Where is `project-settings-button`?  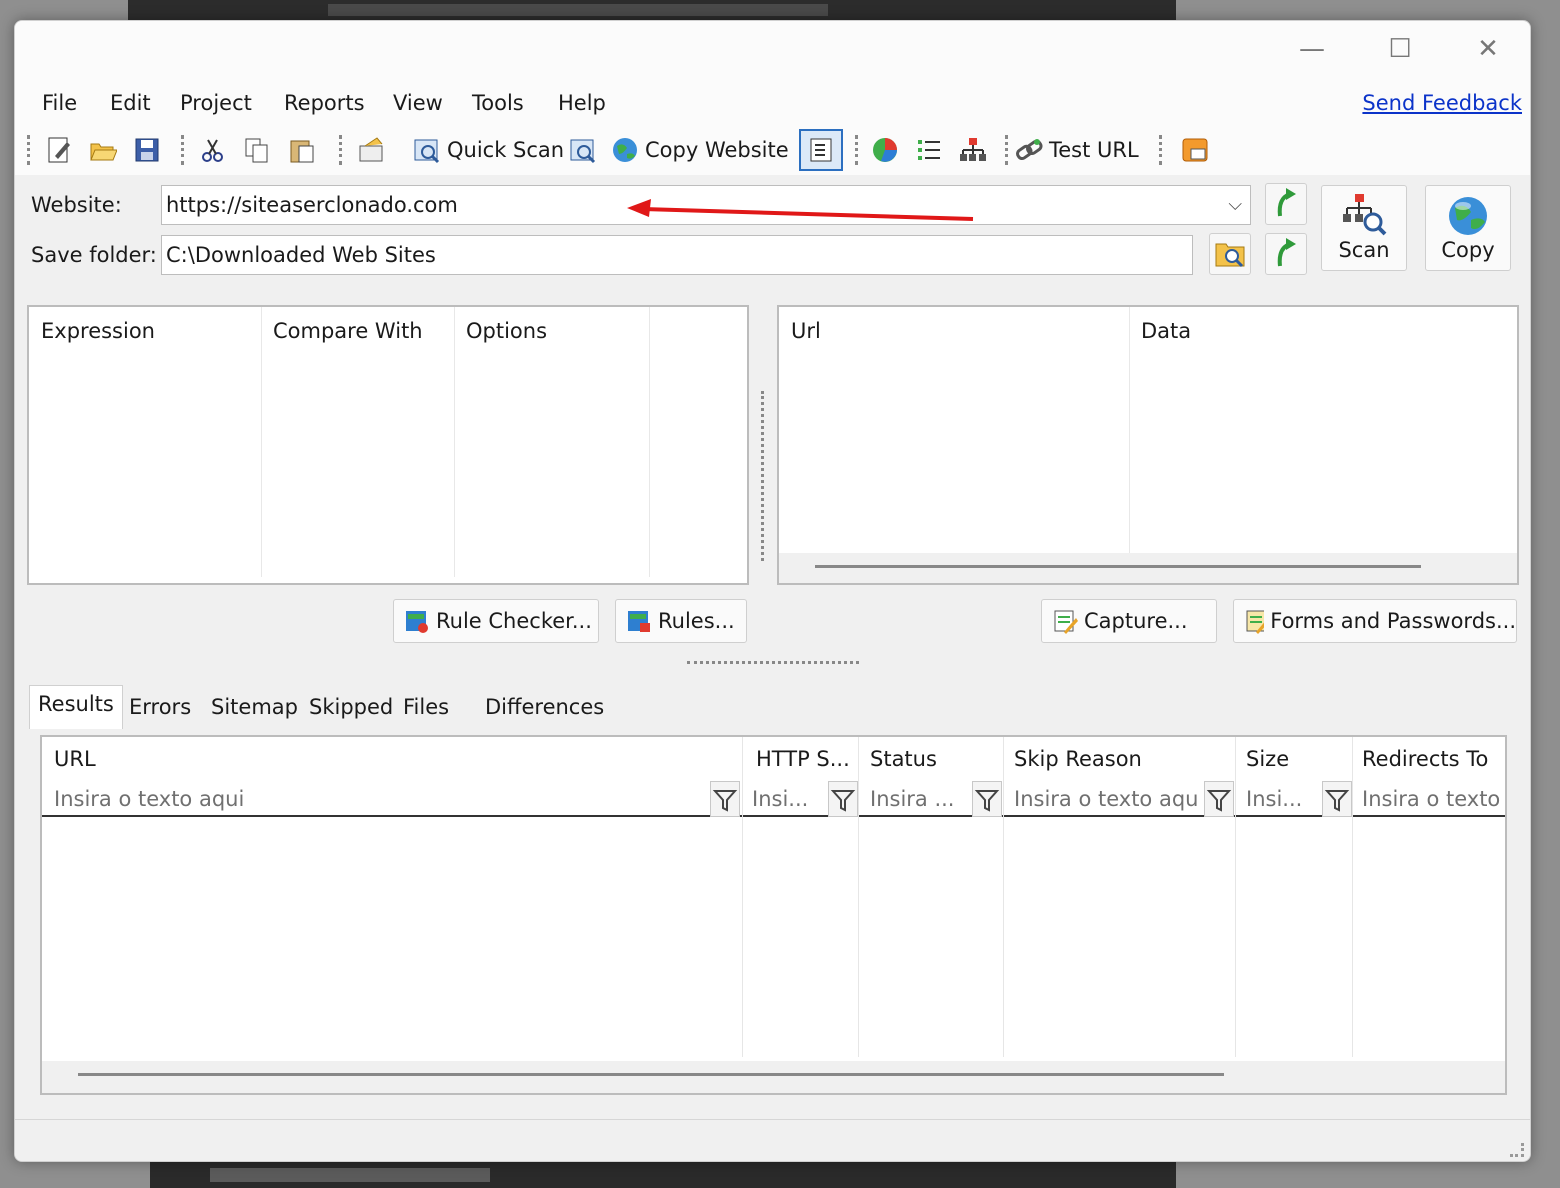
project-settings-button is located at coordinates (371, 150).